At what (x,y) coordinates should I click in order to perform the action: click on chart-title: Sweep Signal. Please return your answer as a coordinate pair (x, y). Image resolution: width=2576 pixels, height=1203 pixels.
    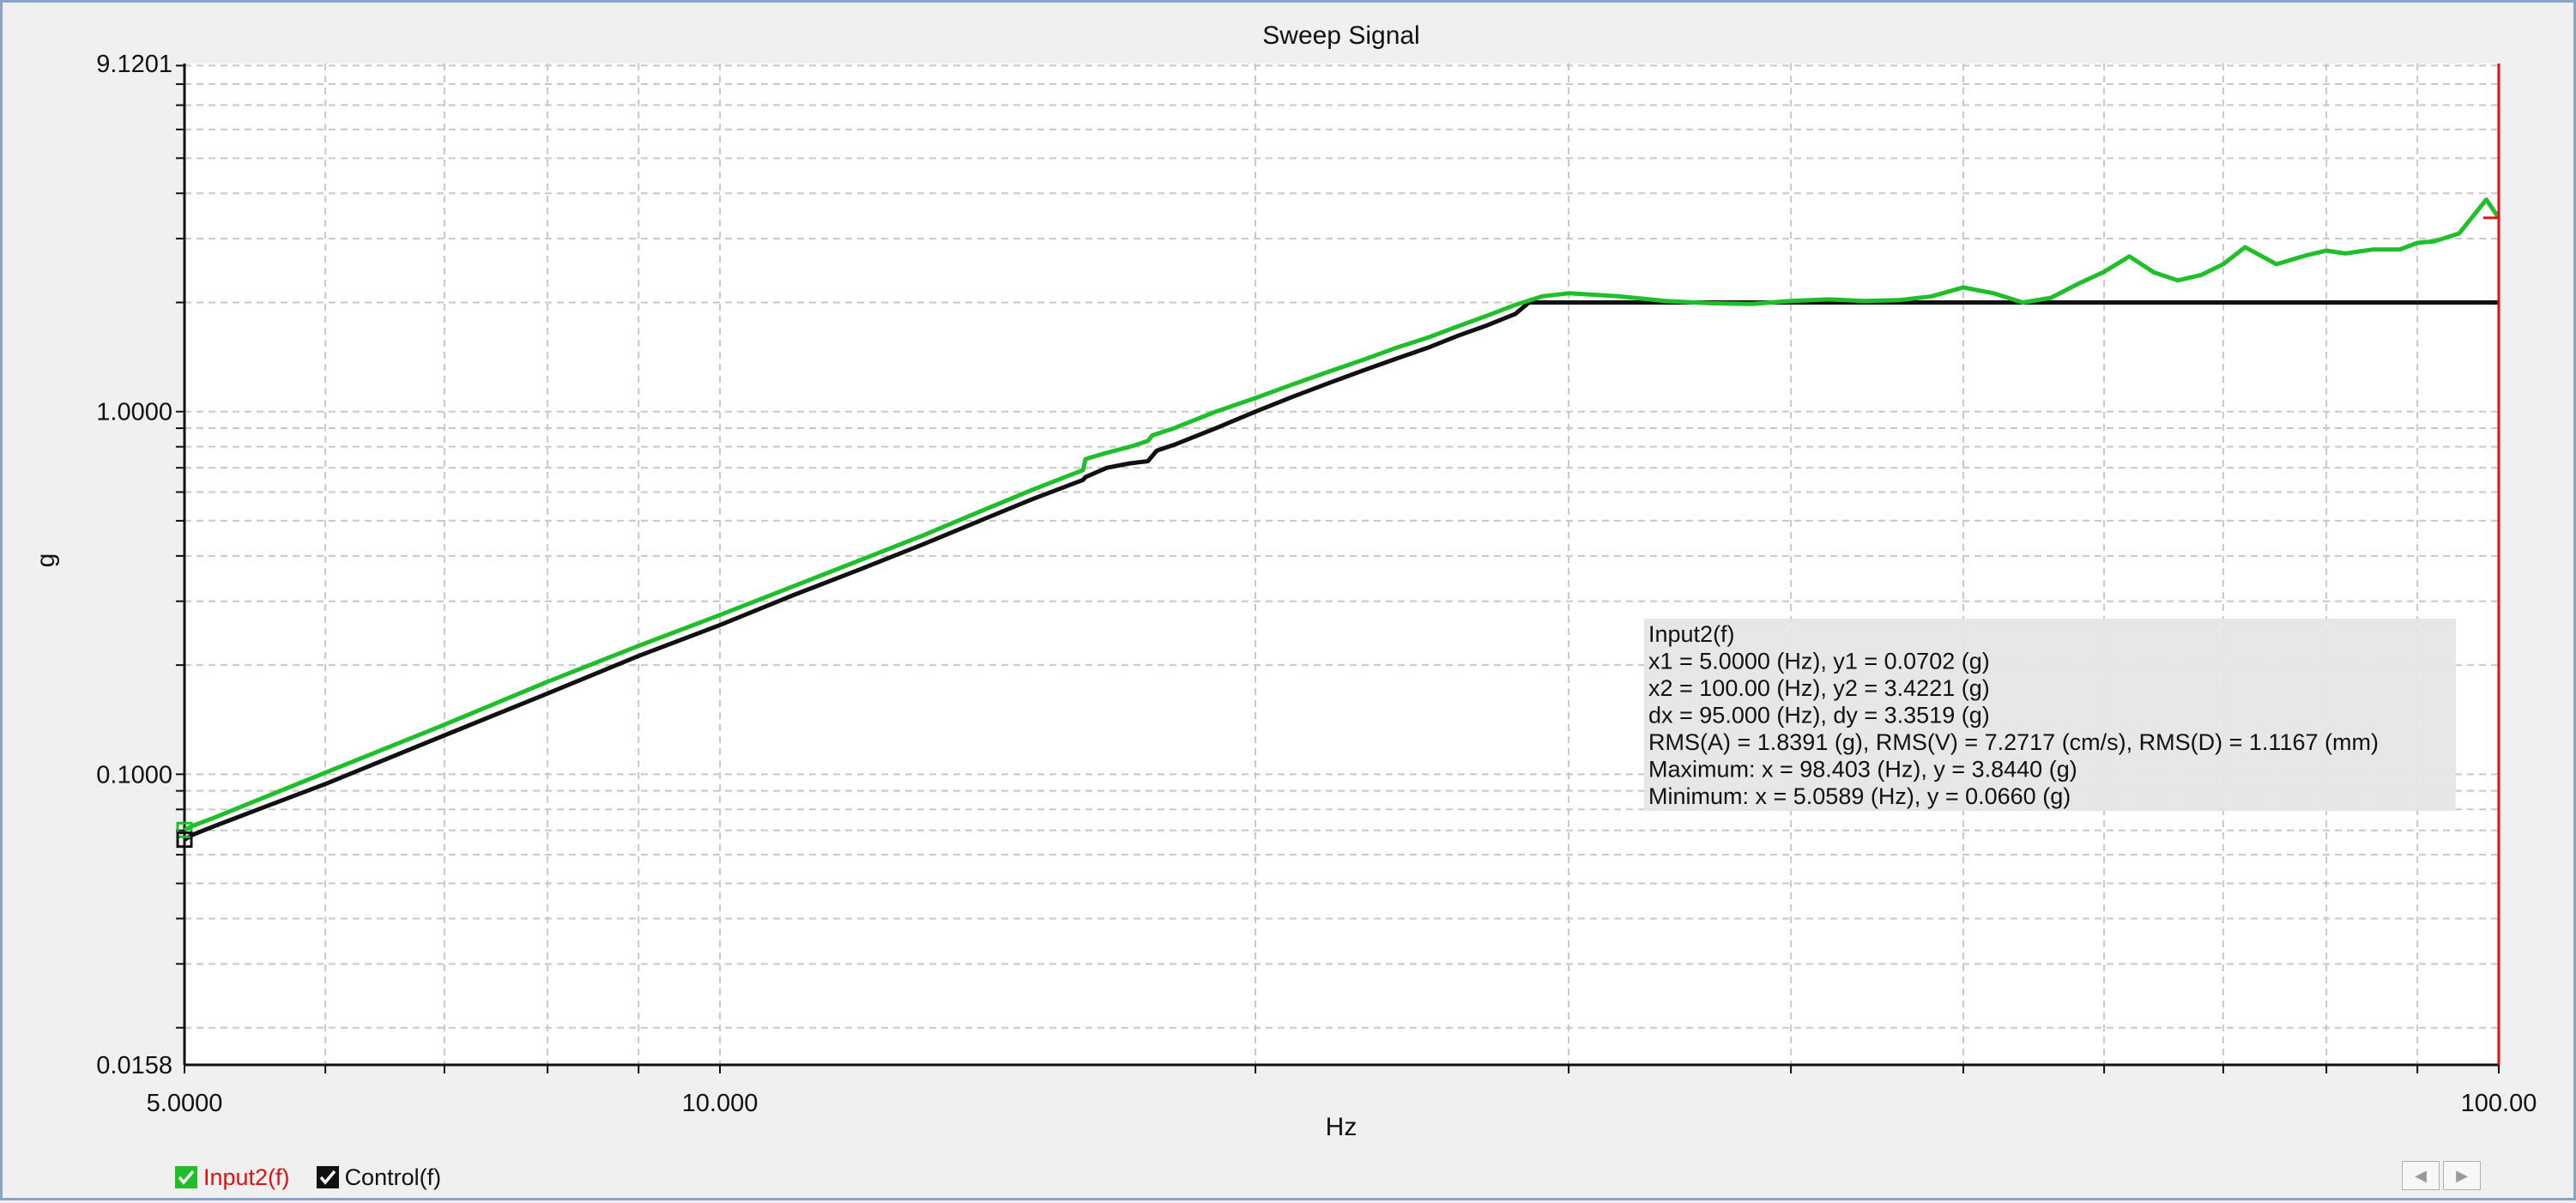
    Looking at the image, I should click on (1340, 35).